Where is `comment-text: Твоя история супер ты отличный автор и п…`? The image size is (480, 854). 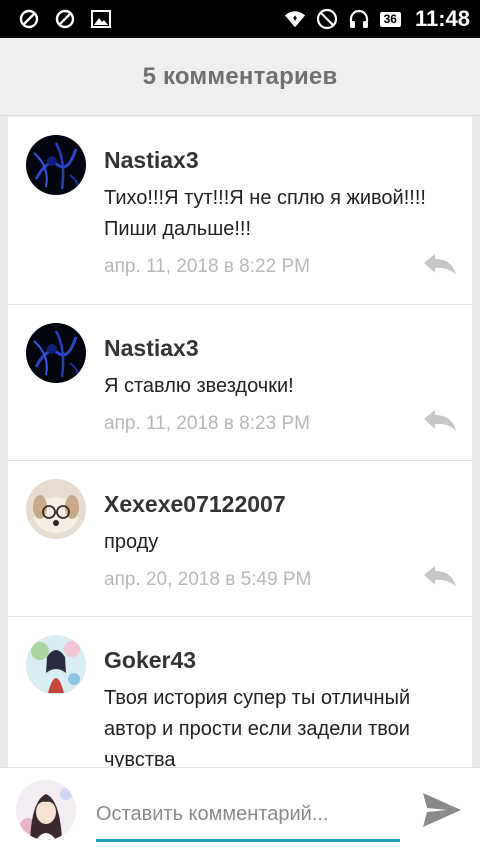 comment-text: Твоя история супер ты отличный автор и п… is located at coordinates (257, 727).